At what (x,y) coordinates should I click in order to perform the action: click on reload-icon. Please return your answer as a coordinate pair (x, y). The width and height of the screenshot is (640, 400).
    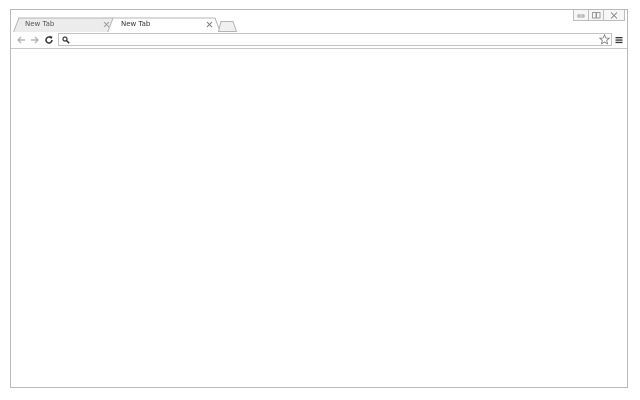
    Looking at the image, I should click on (49, 40).